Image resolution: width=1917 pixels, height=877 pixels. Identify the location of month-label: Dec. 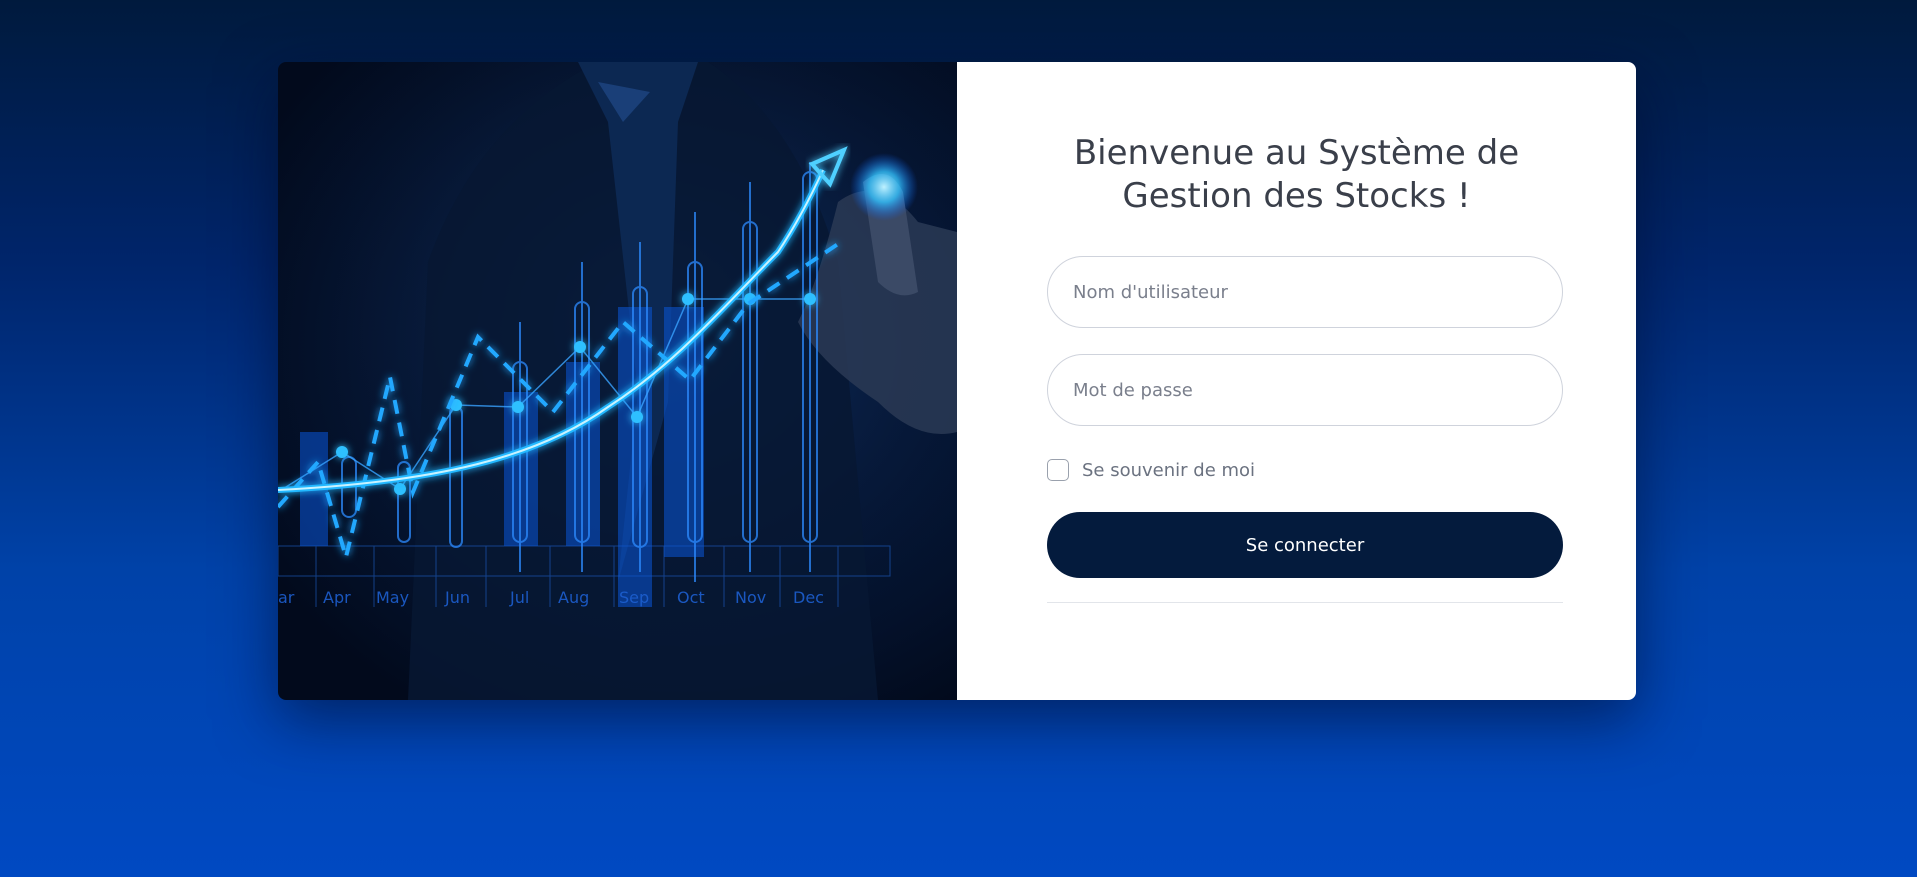
(808, 597).